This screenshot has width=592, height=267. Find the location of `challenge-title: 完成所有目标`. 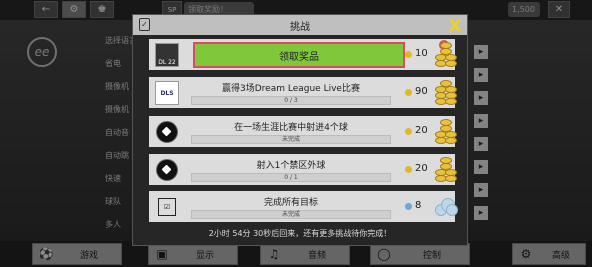

challenge-title: 完成所有目标 is located at coordinates (290, 203).